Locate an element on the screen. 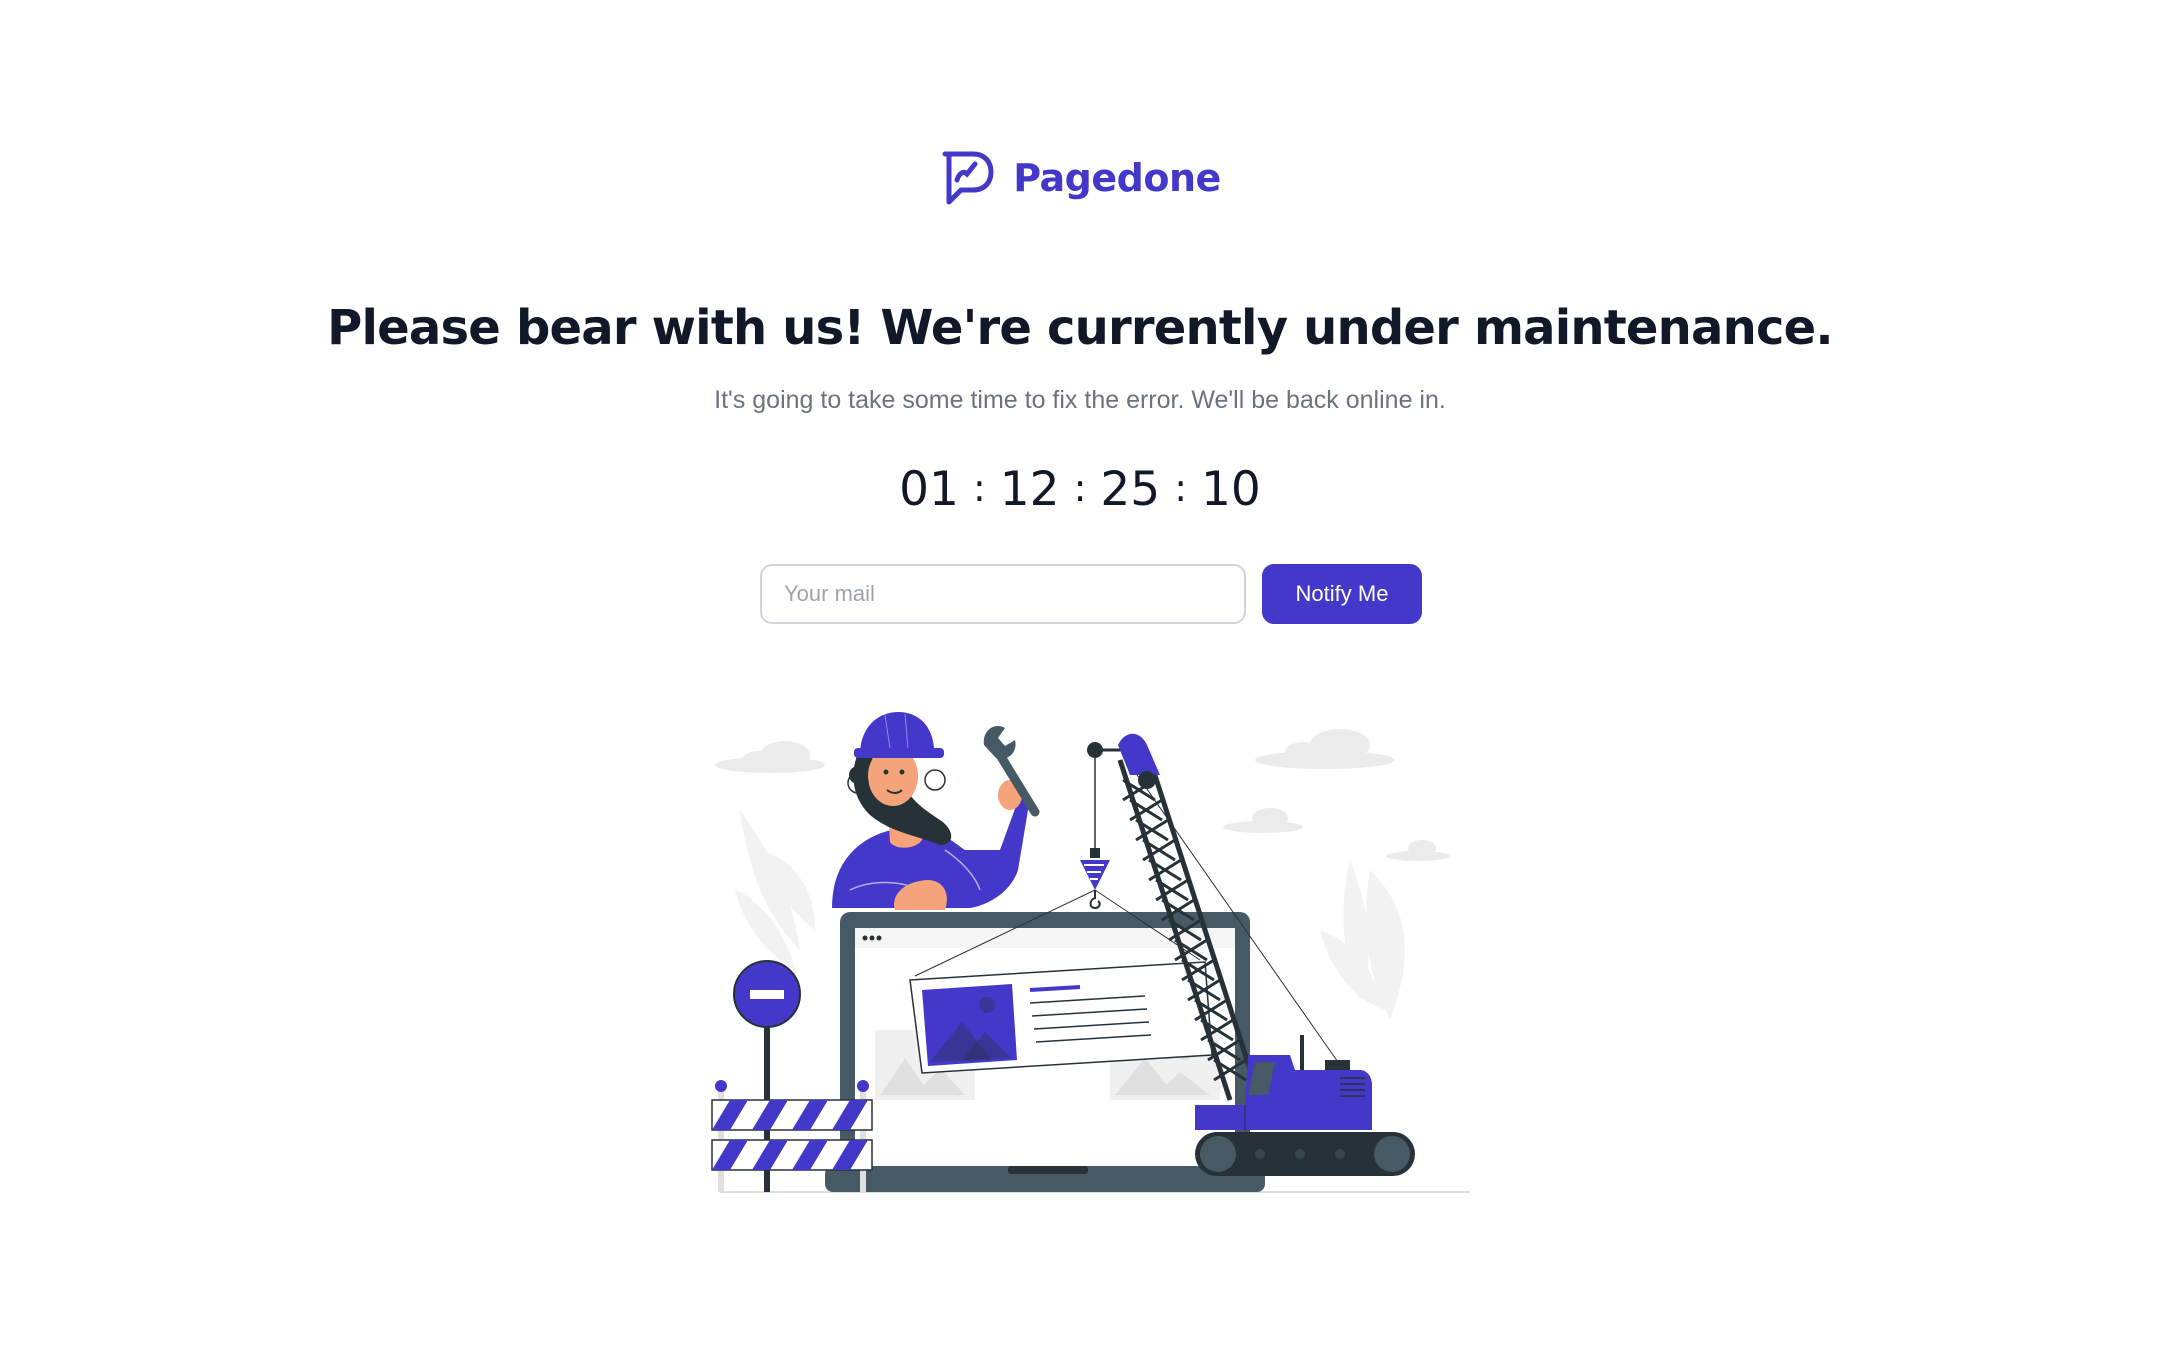 This screenshot has height=1367, width=2160. pagedone-logo-icon is located at coordinates (968, 178).